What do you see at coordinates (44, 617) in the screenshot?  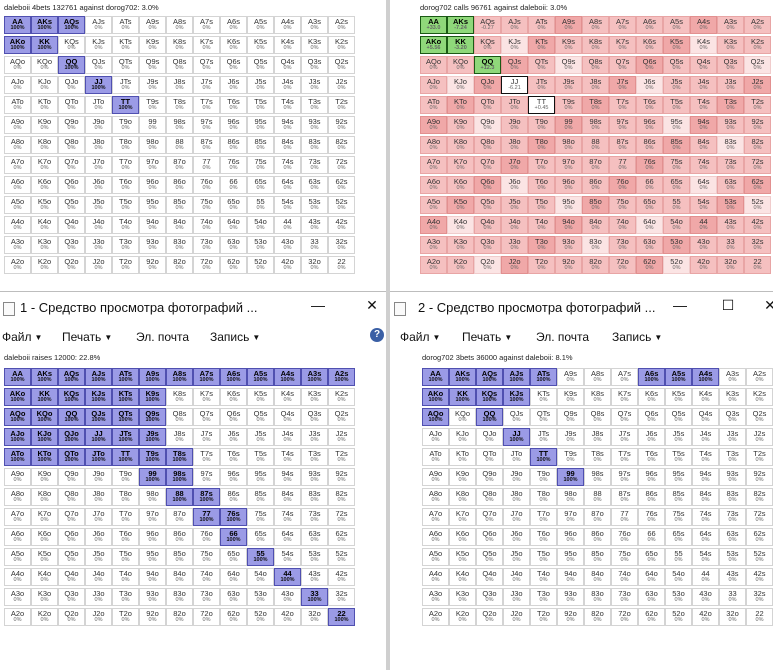 I see `hand-cell-K2o: K2o 0%` at bounding box center [44, 617].